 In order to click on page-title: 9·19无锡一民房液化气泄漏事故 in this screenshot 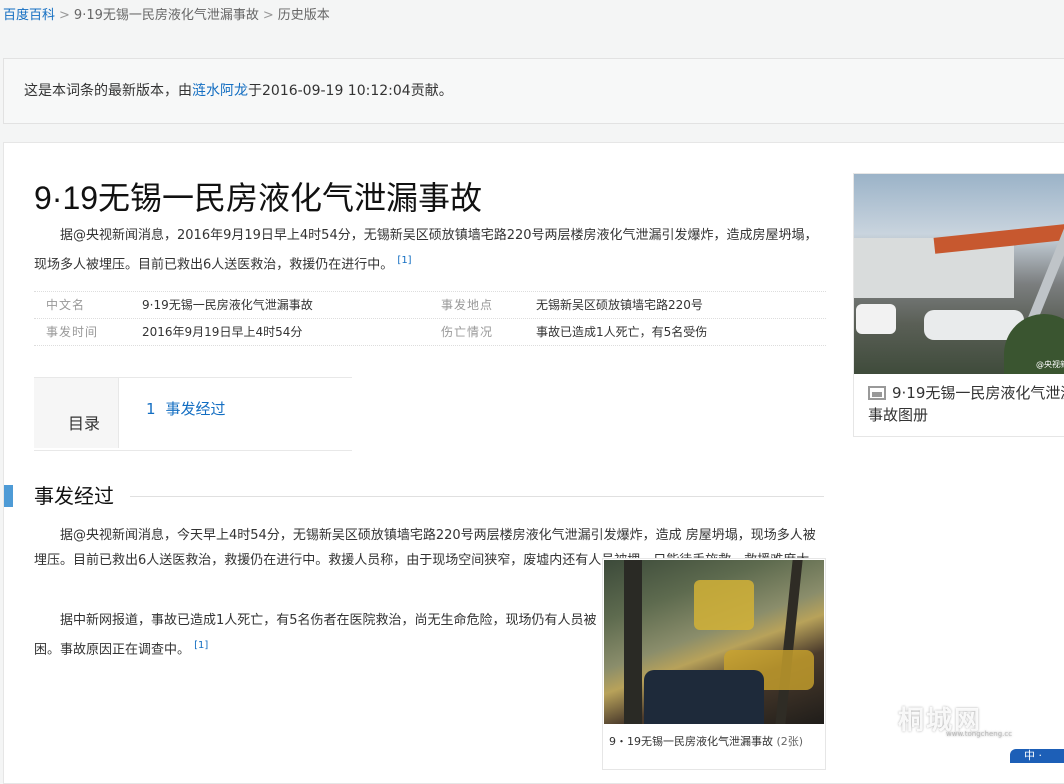, I will do `click(258, 198)`.